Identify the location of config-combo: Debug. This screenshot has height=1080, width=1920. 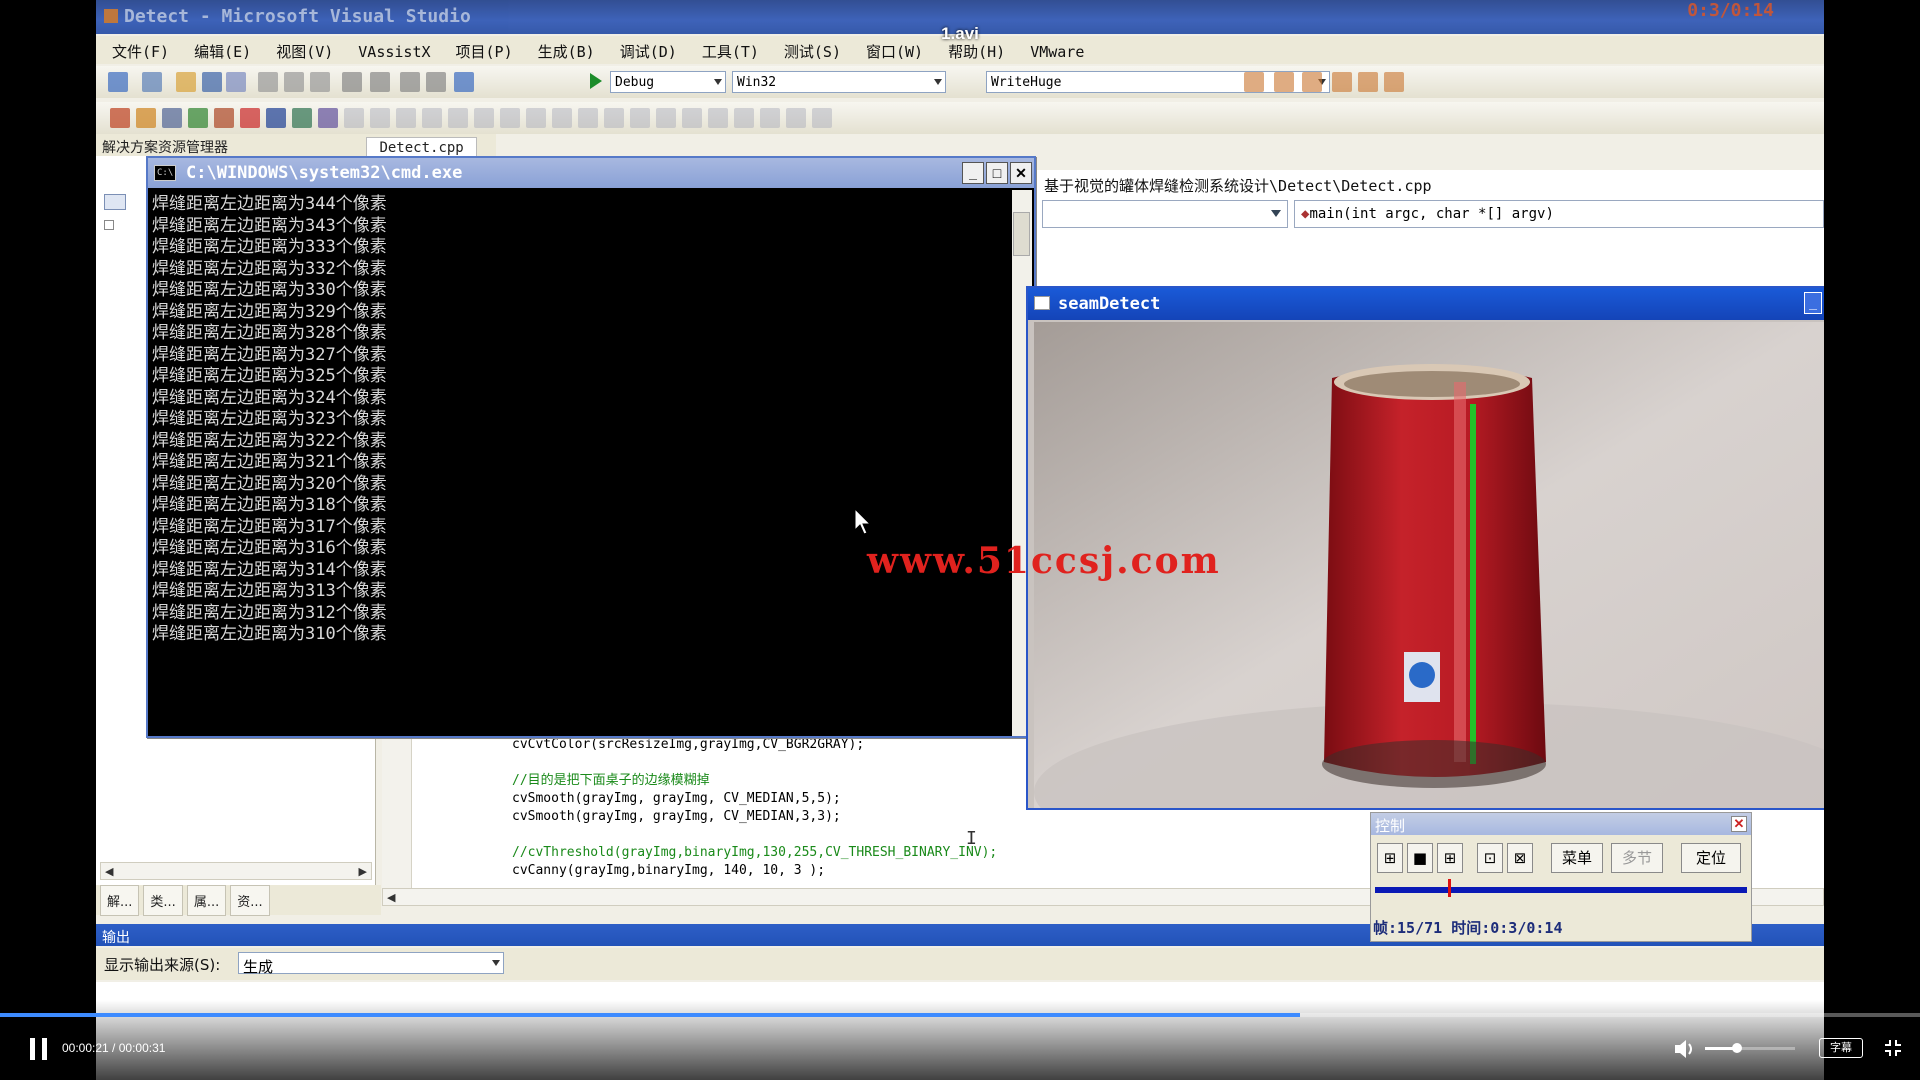
(668, 82).